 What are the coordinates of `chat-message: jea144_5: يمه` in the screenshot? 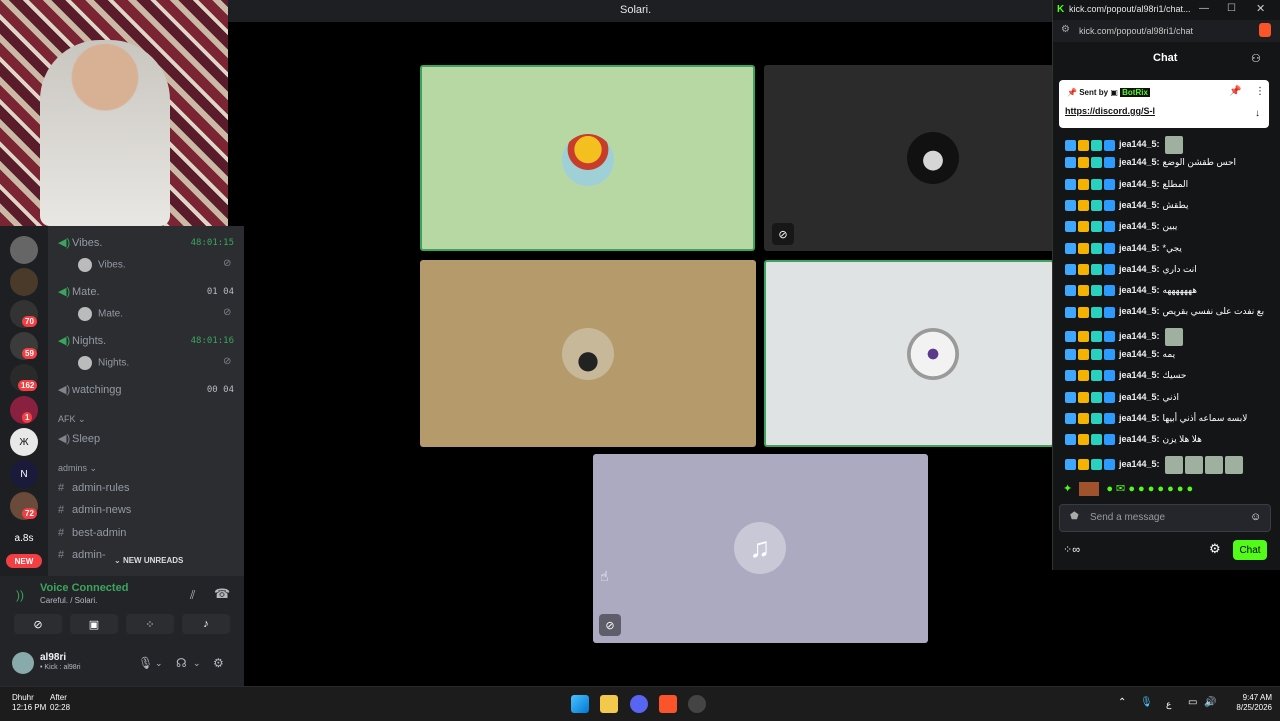 It's located at (1165, 358).